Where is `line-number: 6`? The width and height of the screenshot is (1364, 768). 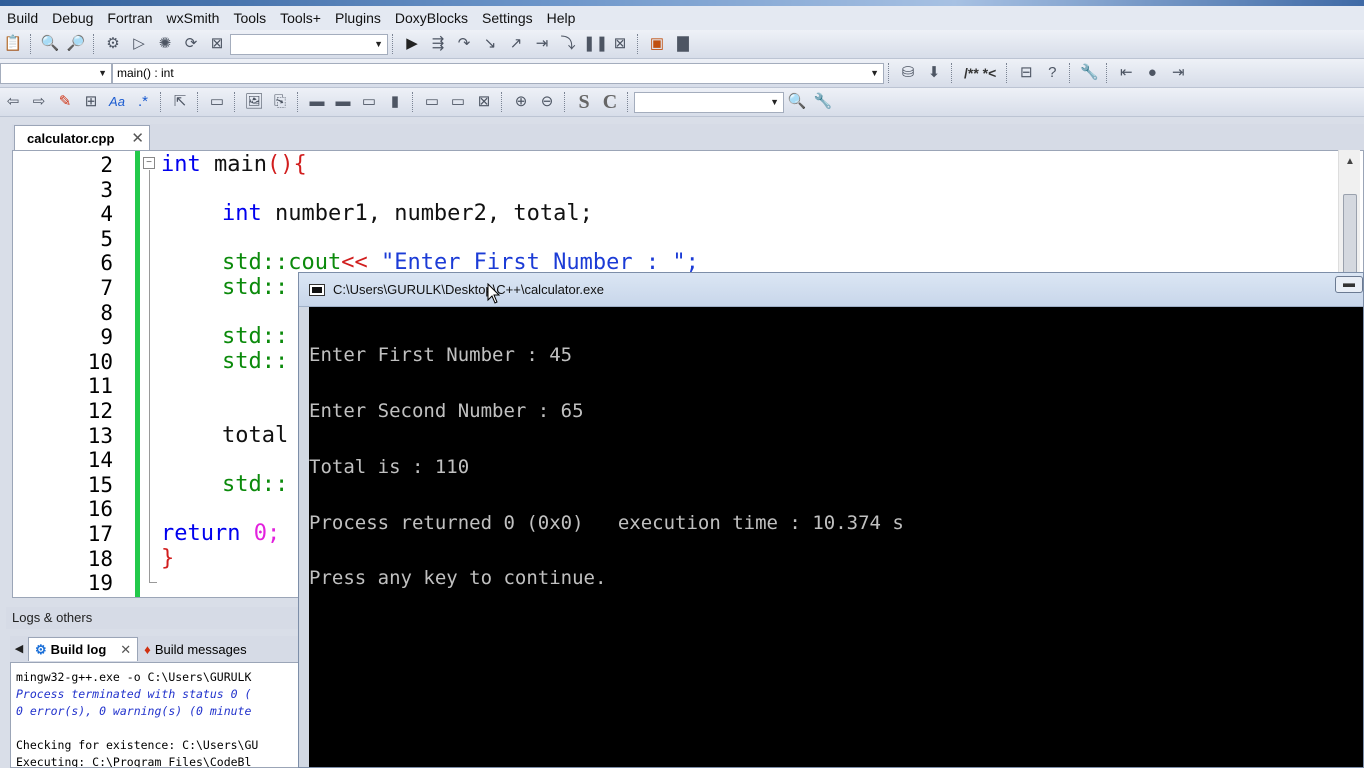 line-number: 6 is located at coordinates (106, 263).